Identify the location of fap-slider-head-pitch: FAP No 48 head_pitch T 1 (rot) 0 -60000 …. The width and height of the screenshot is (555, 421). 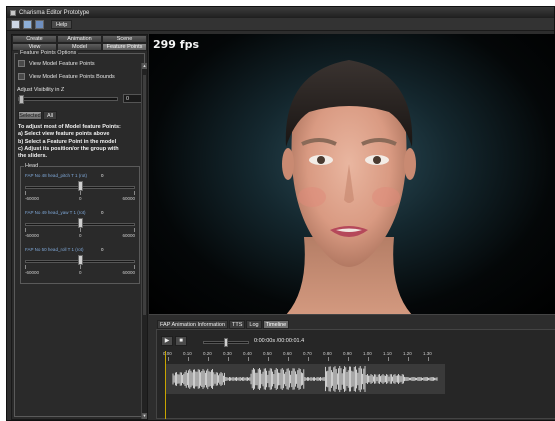
(80, 190).